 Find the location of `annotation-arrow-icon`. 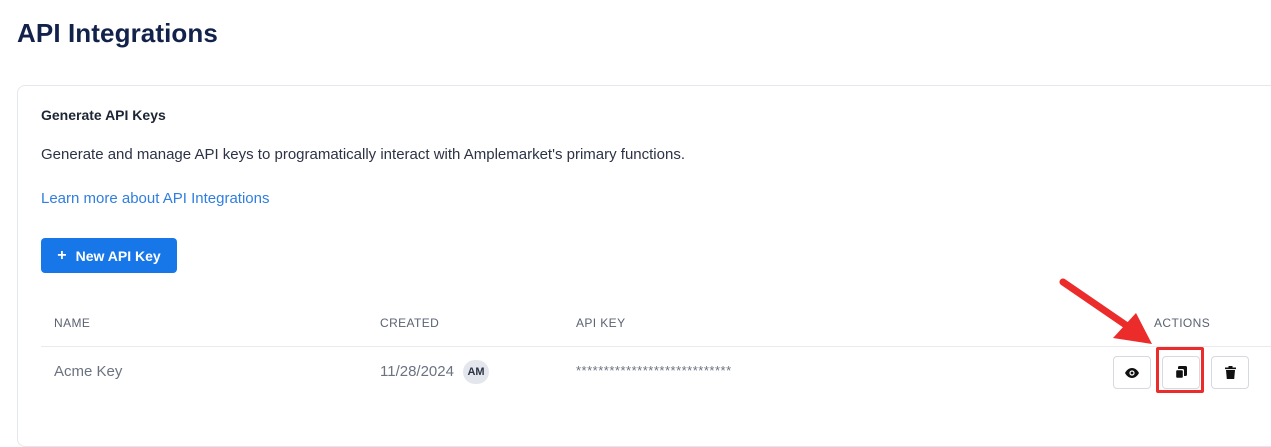

annotation-arrow-icon is located at coordinates (1105, 311).